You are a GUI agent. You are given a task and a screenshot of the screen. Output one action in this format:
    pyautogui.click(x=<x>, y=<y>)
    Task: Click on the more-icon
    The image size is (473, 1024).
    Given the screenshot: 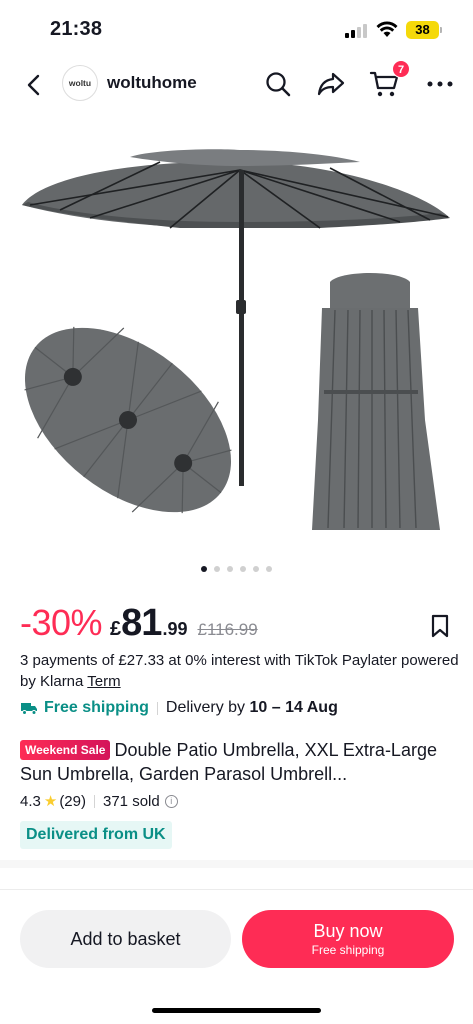 What is the action you would take?
    pyautogui.click(x=440, y=84)
    